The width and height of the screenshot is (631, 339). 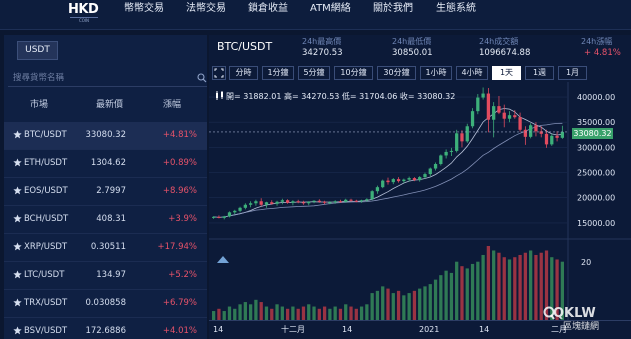 I want to click on change-percent: +17.94%, so click(x=177, y=247).